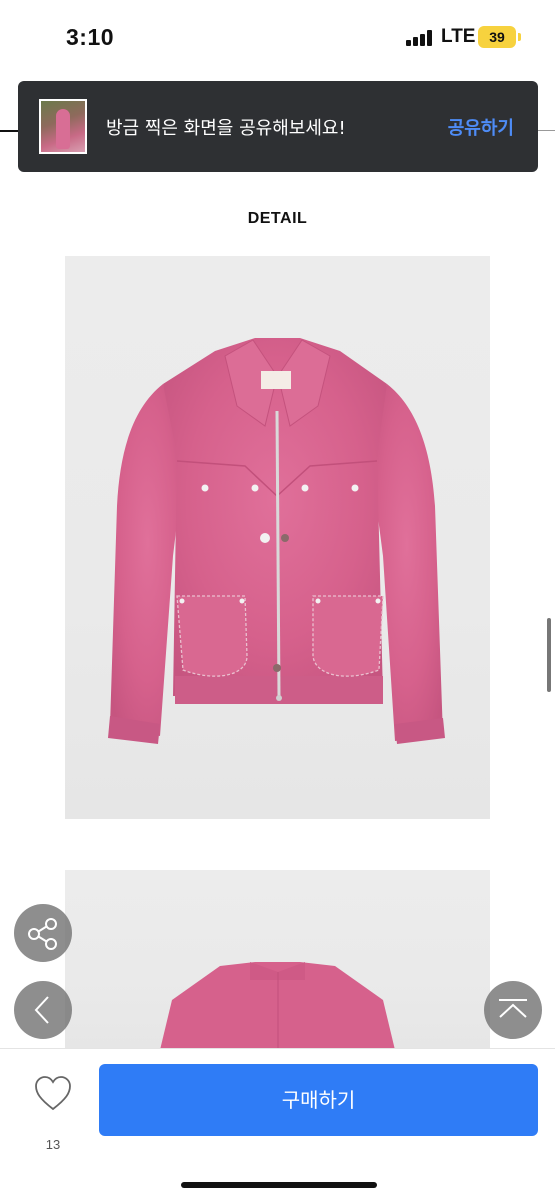 The width and height of the screenshot is (555, 1200). I want to click on toast-message: 방금 찍은 화면을 공유해보세요!, so click(226, 128).